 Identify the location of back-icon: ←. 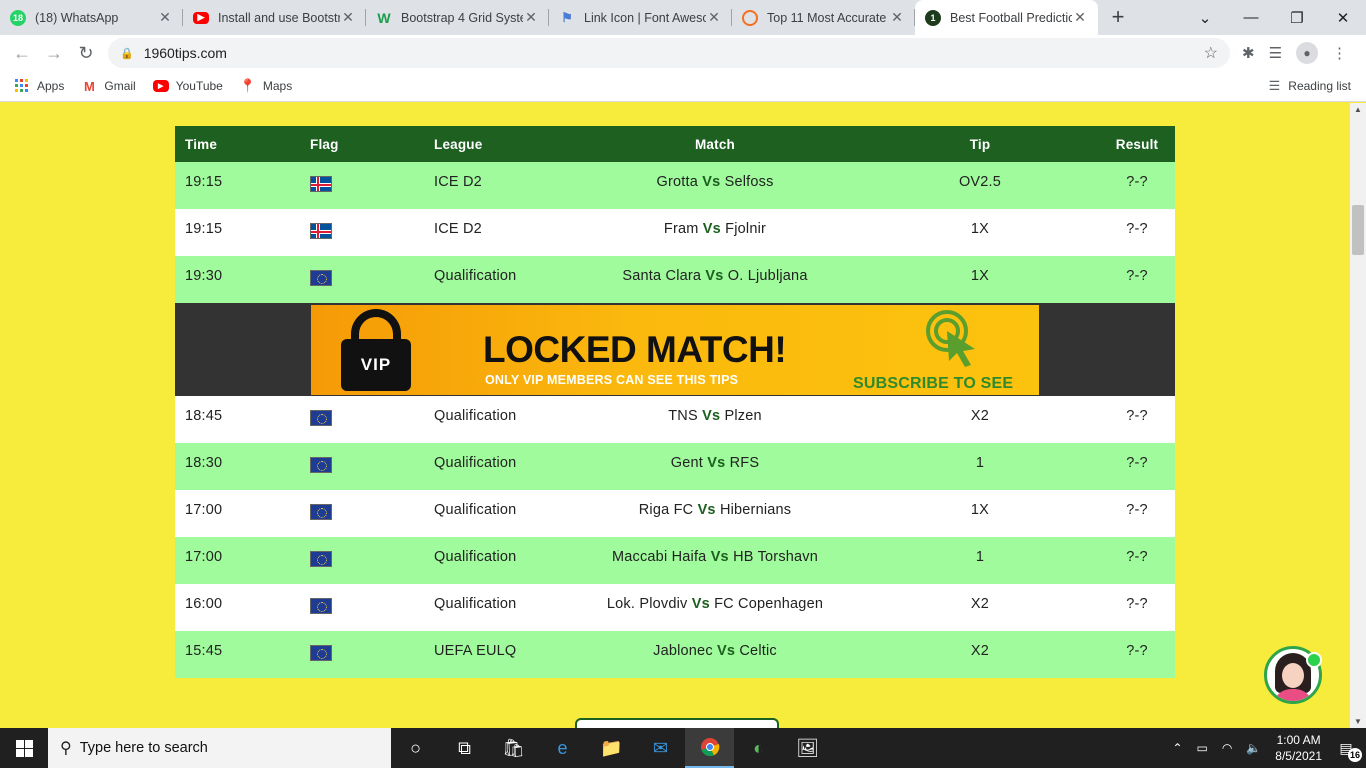
(22, 53).